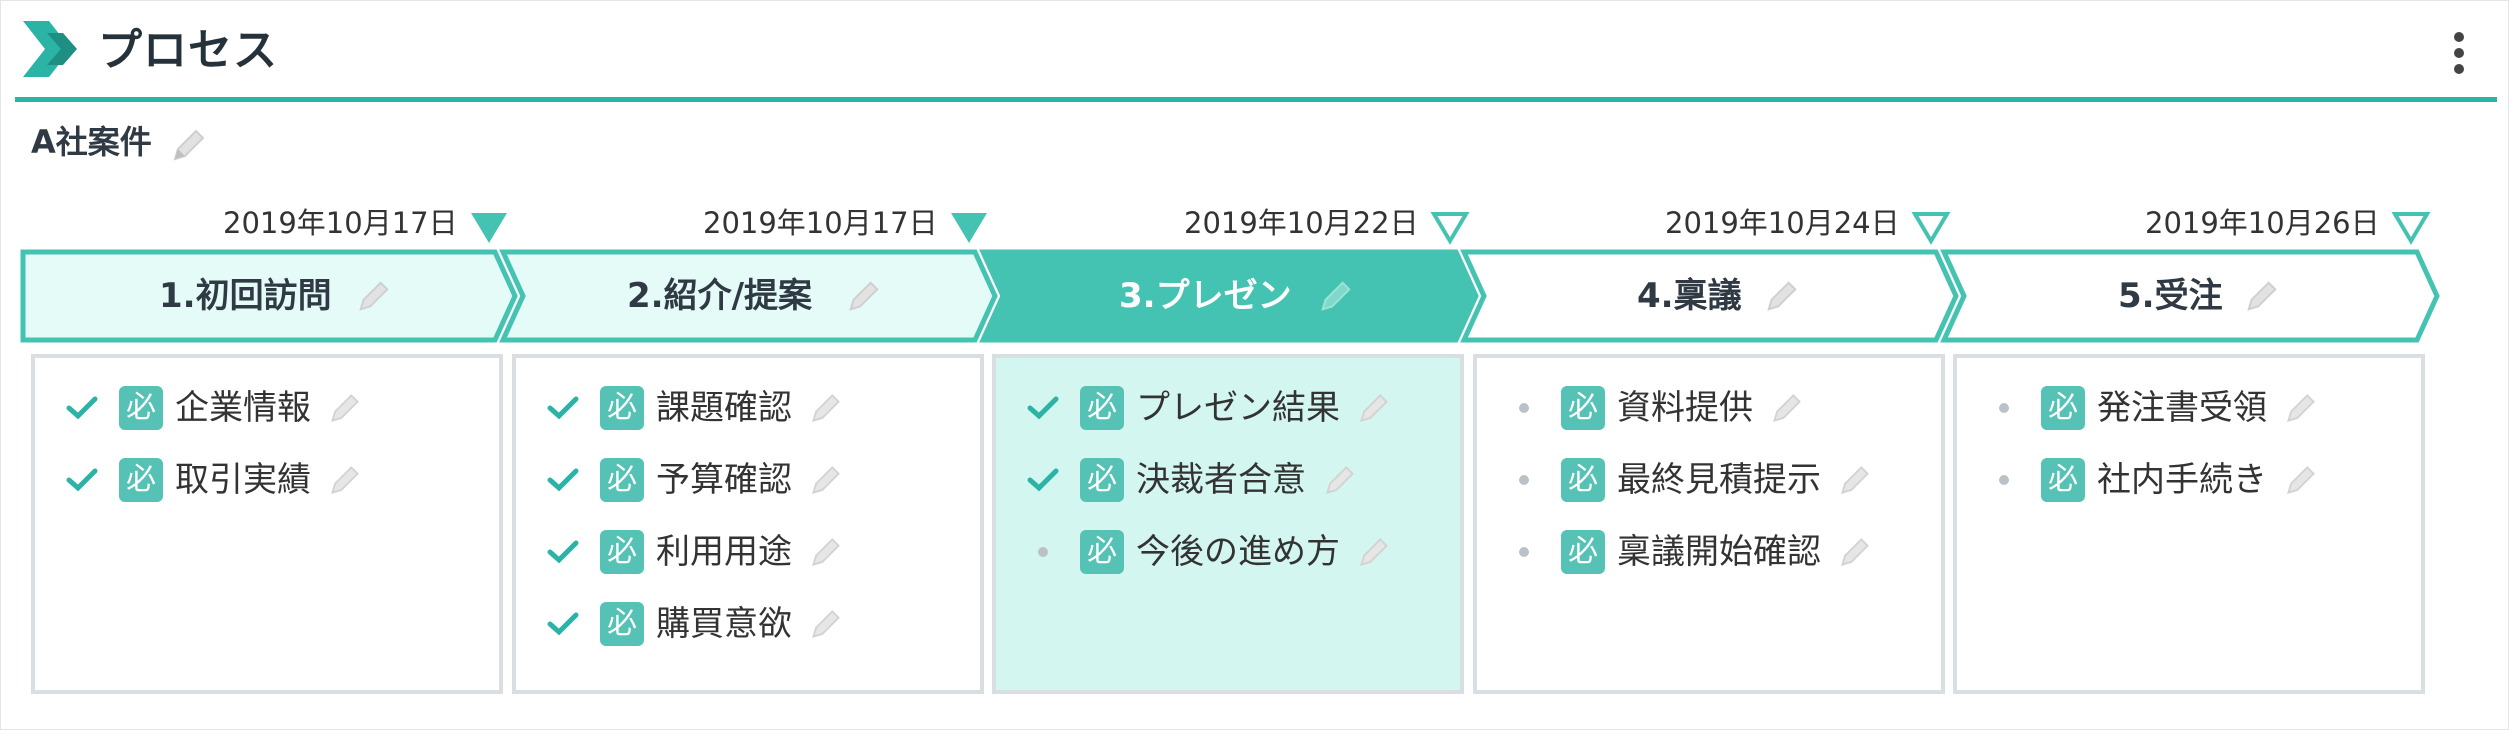  I want to click on task-column: 必企業情報必取引実績, so click(267, 524).